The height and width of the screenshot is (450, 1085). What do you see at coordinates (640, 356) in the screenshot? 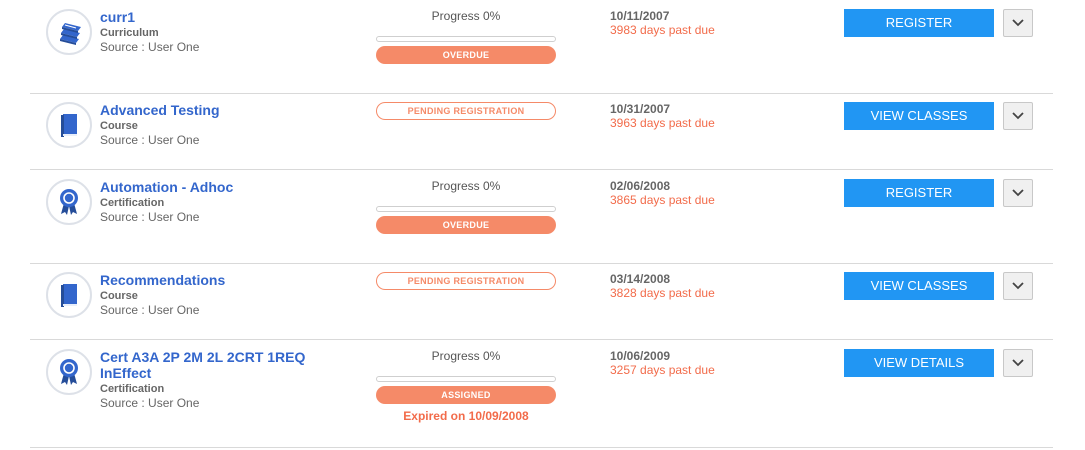
I see `due-date: 10/06/2009` at bounding box center [640, 356].